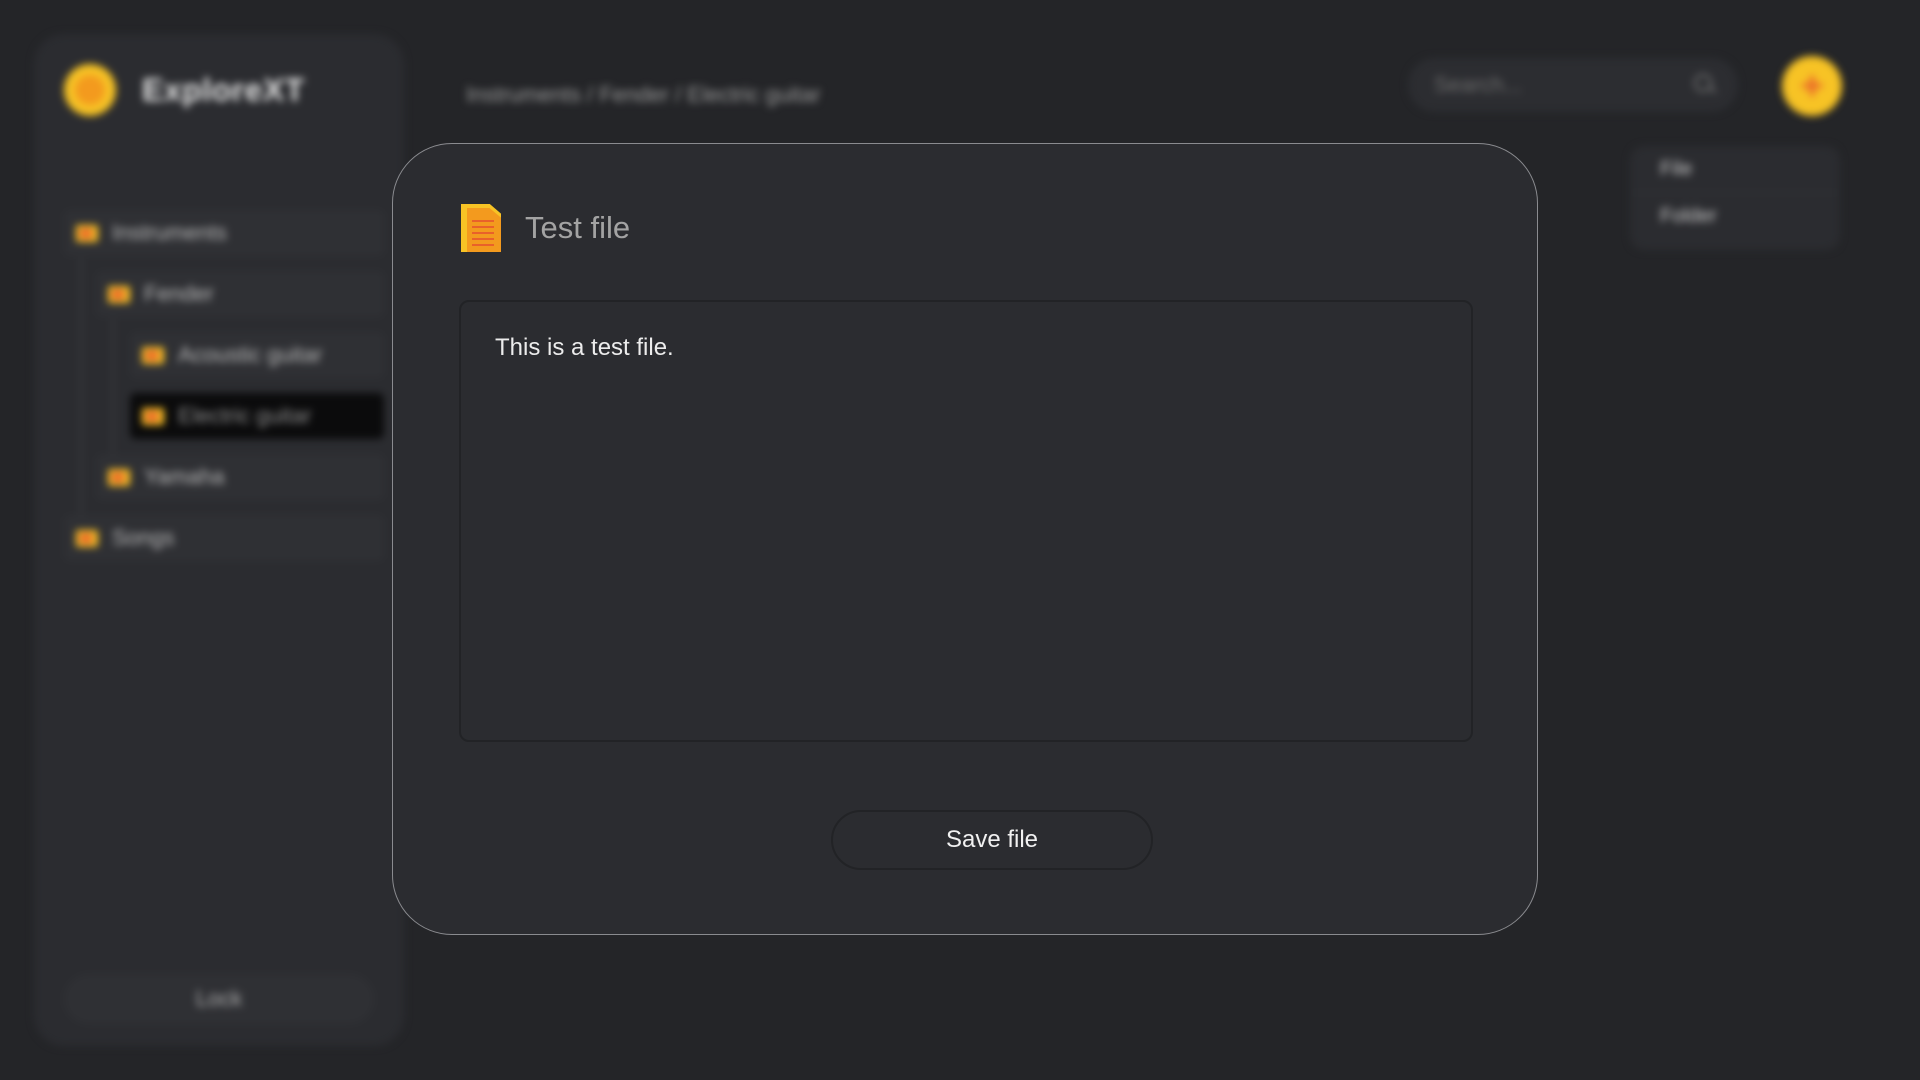 This screenshot has height=1080, width=1920. Describe the element at coordinates (245, 415) in the screenshot. I see `tree-item-label: Electric guitar` at that location.